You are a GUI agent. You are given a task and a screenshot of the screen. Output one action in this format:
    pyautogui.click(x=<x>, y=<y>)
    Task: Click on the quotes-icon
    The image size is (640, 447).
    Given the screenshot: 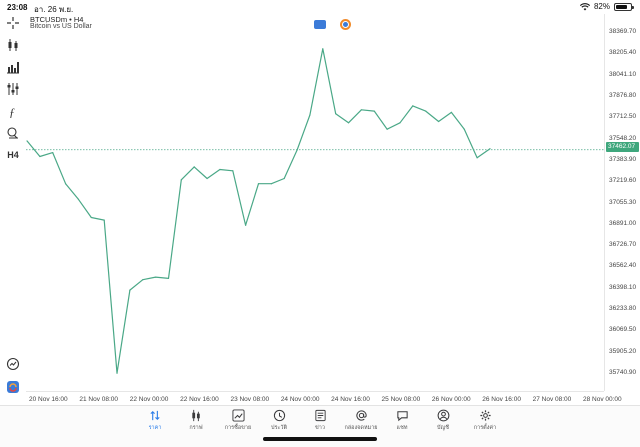 What is the action you would take?
    pyautogui.click(x=154, y=415)
    